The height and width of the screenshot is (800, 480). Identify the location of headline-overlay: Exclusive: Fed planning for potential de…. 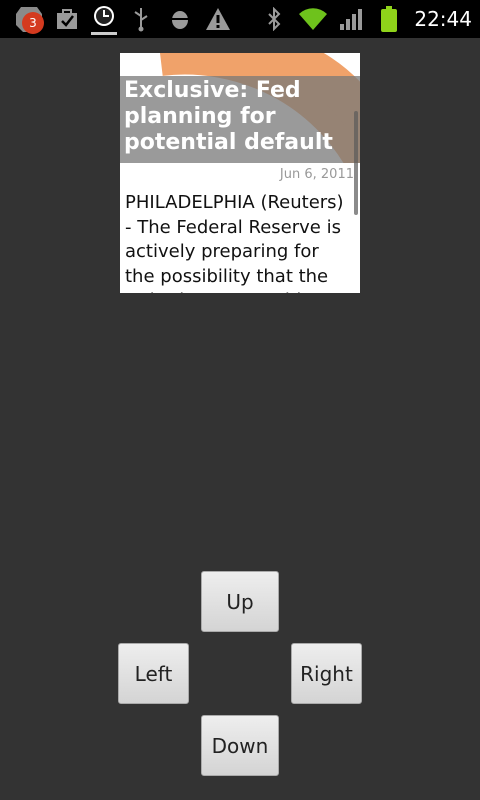
(240, 119).